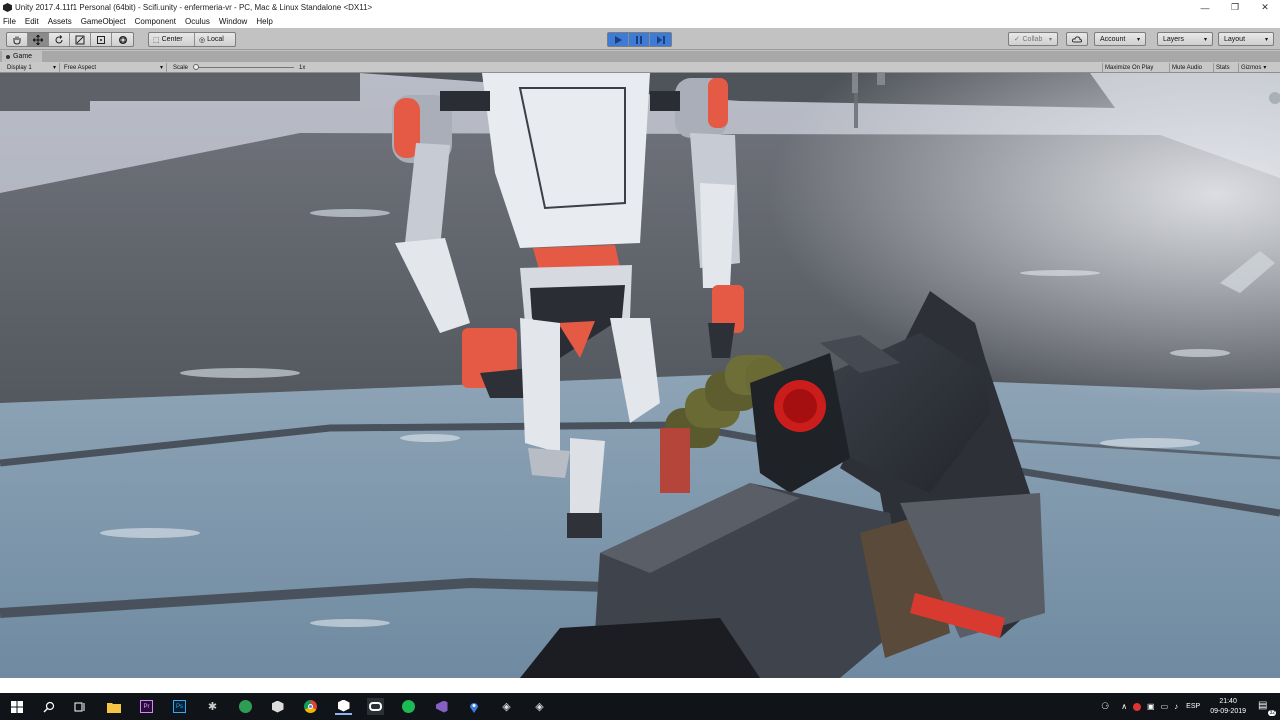  What do you see at coordinates (1017, 39) in the screenshot?
I see `collab-check-icon: ✓` at bounding box center [1017, 39].